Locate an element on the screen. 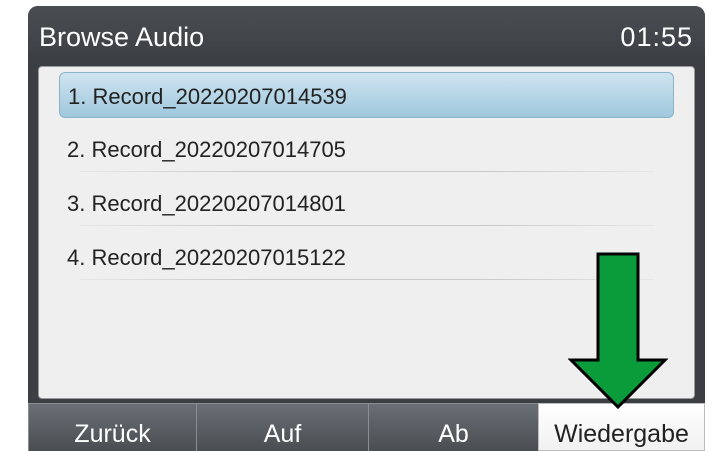  play-softkey: Wiedergabe is located at coordinates (621, 427).